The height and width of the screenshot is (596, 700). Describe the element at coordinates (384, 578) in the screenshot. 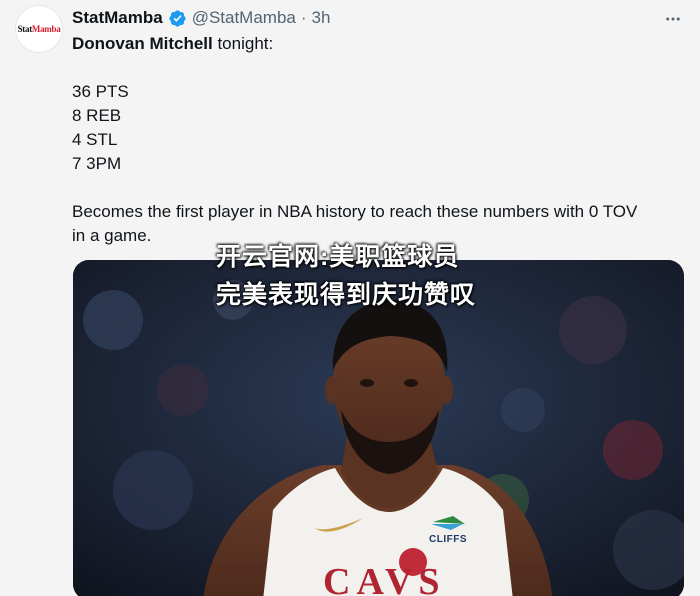

I see `jersey-team-text: CAVS` at that location.